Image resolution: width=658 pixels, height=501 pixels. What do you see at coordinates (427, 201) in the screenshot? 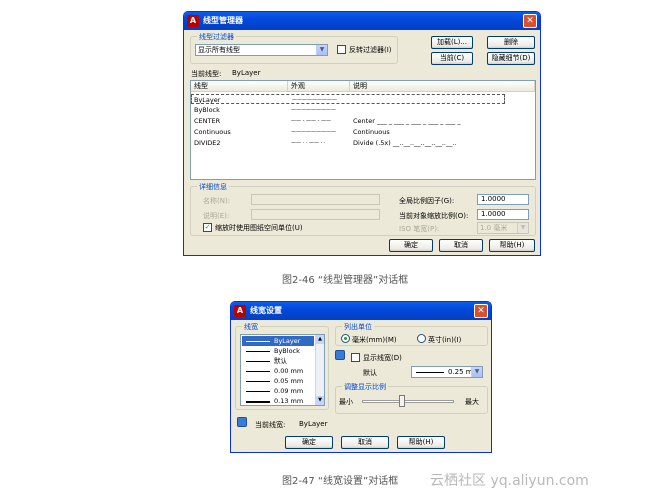
I see `global-scale-label: 全局比例因子(G):` at bounding box center [427, 201].